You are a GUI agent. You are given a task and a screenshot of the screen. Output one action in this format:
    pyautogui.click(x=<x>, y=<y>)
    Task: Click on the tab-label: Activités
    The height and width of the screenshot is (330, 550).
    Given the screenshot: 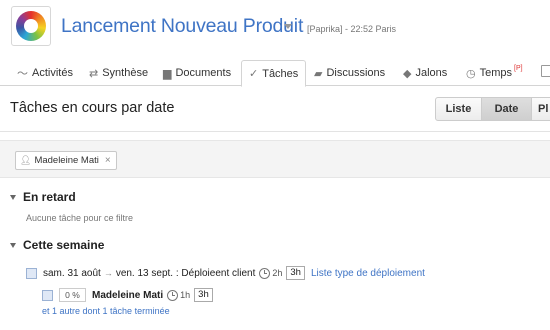 What is the action you would take?
    pyautogui.click(x=52, y=73)
    